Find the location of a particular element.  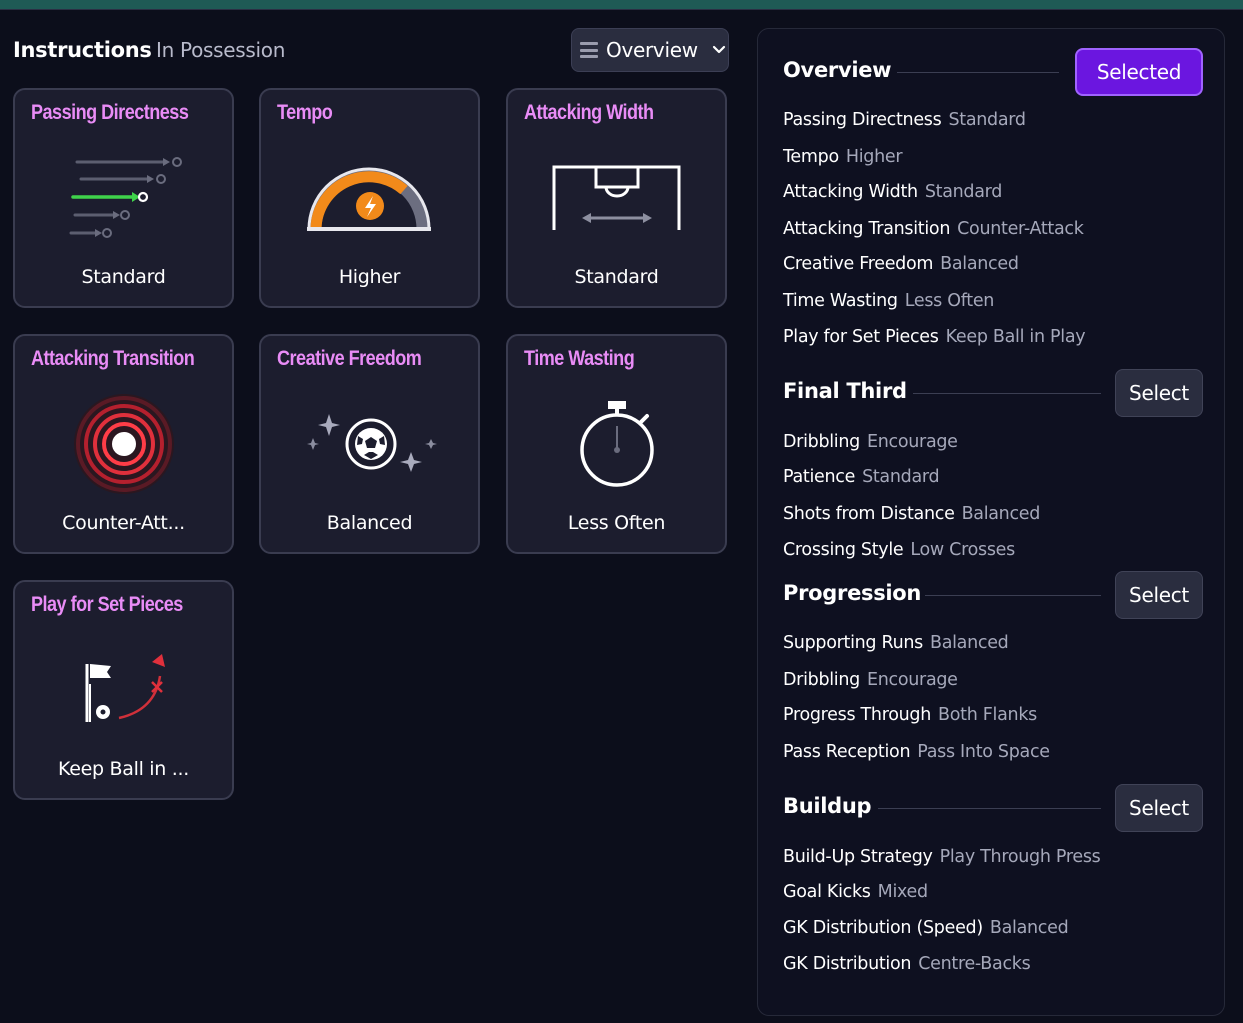

section-title: Progression is located at coordinates (852, 593).